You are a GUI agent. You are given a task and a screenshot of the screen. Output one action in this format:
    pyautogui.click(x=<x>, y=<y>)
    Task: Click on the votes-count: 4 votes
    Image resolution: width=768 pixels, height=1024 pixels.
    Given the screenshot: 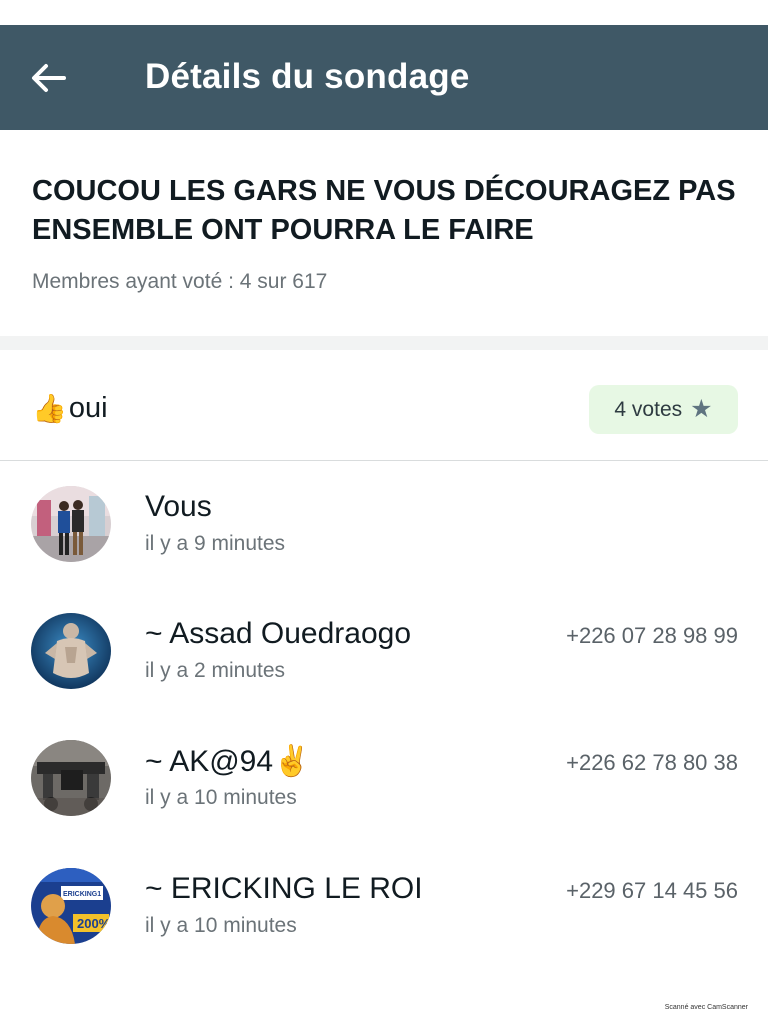 What is the action you would take?
    pyautogui.click(x=648, y=409)
    